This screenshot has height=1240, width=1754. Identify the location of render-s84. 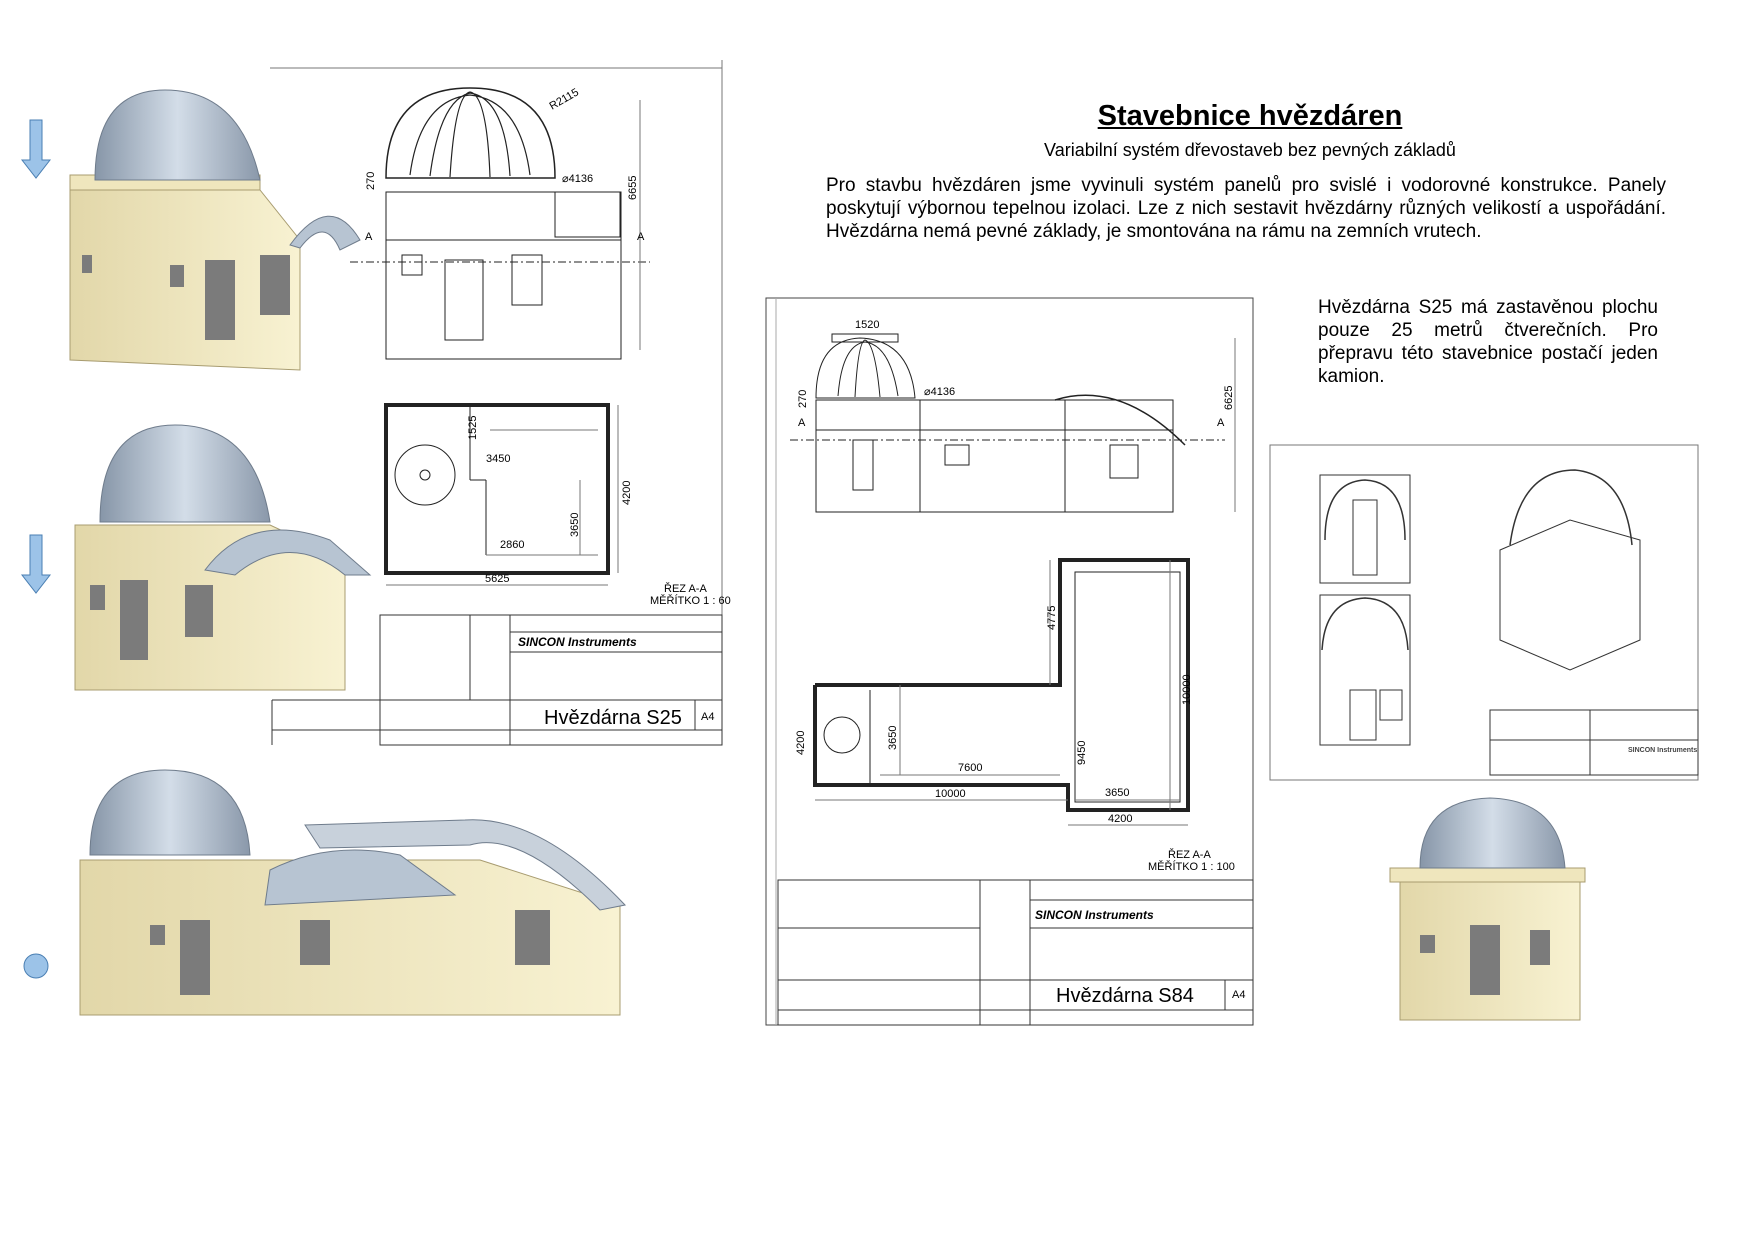
(352, 892).